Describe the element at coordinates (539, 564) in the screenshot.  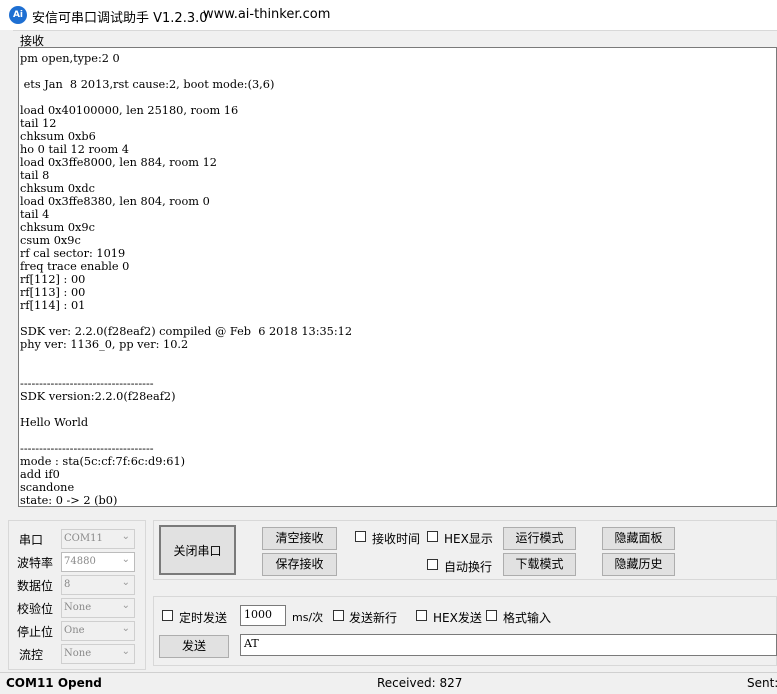
I see `download-mode-button: 下载模式` at that location.